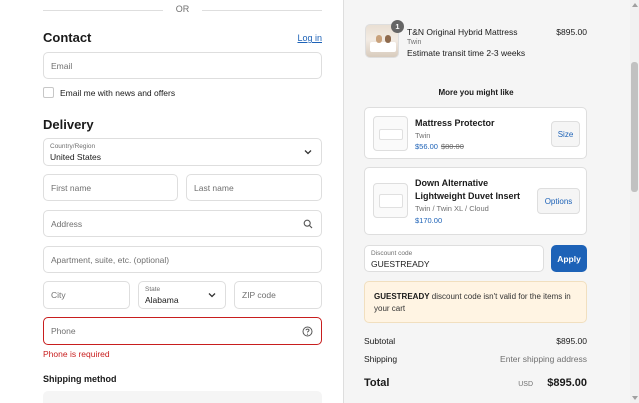 This screenshot has width=639, height=403. I want to click on quantity-badge: 1, so click(397, 26).